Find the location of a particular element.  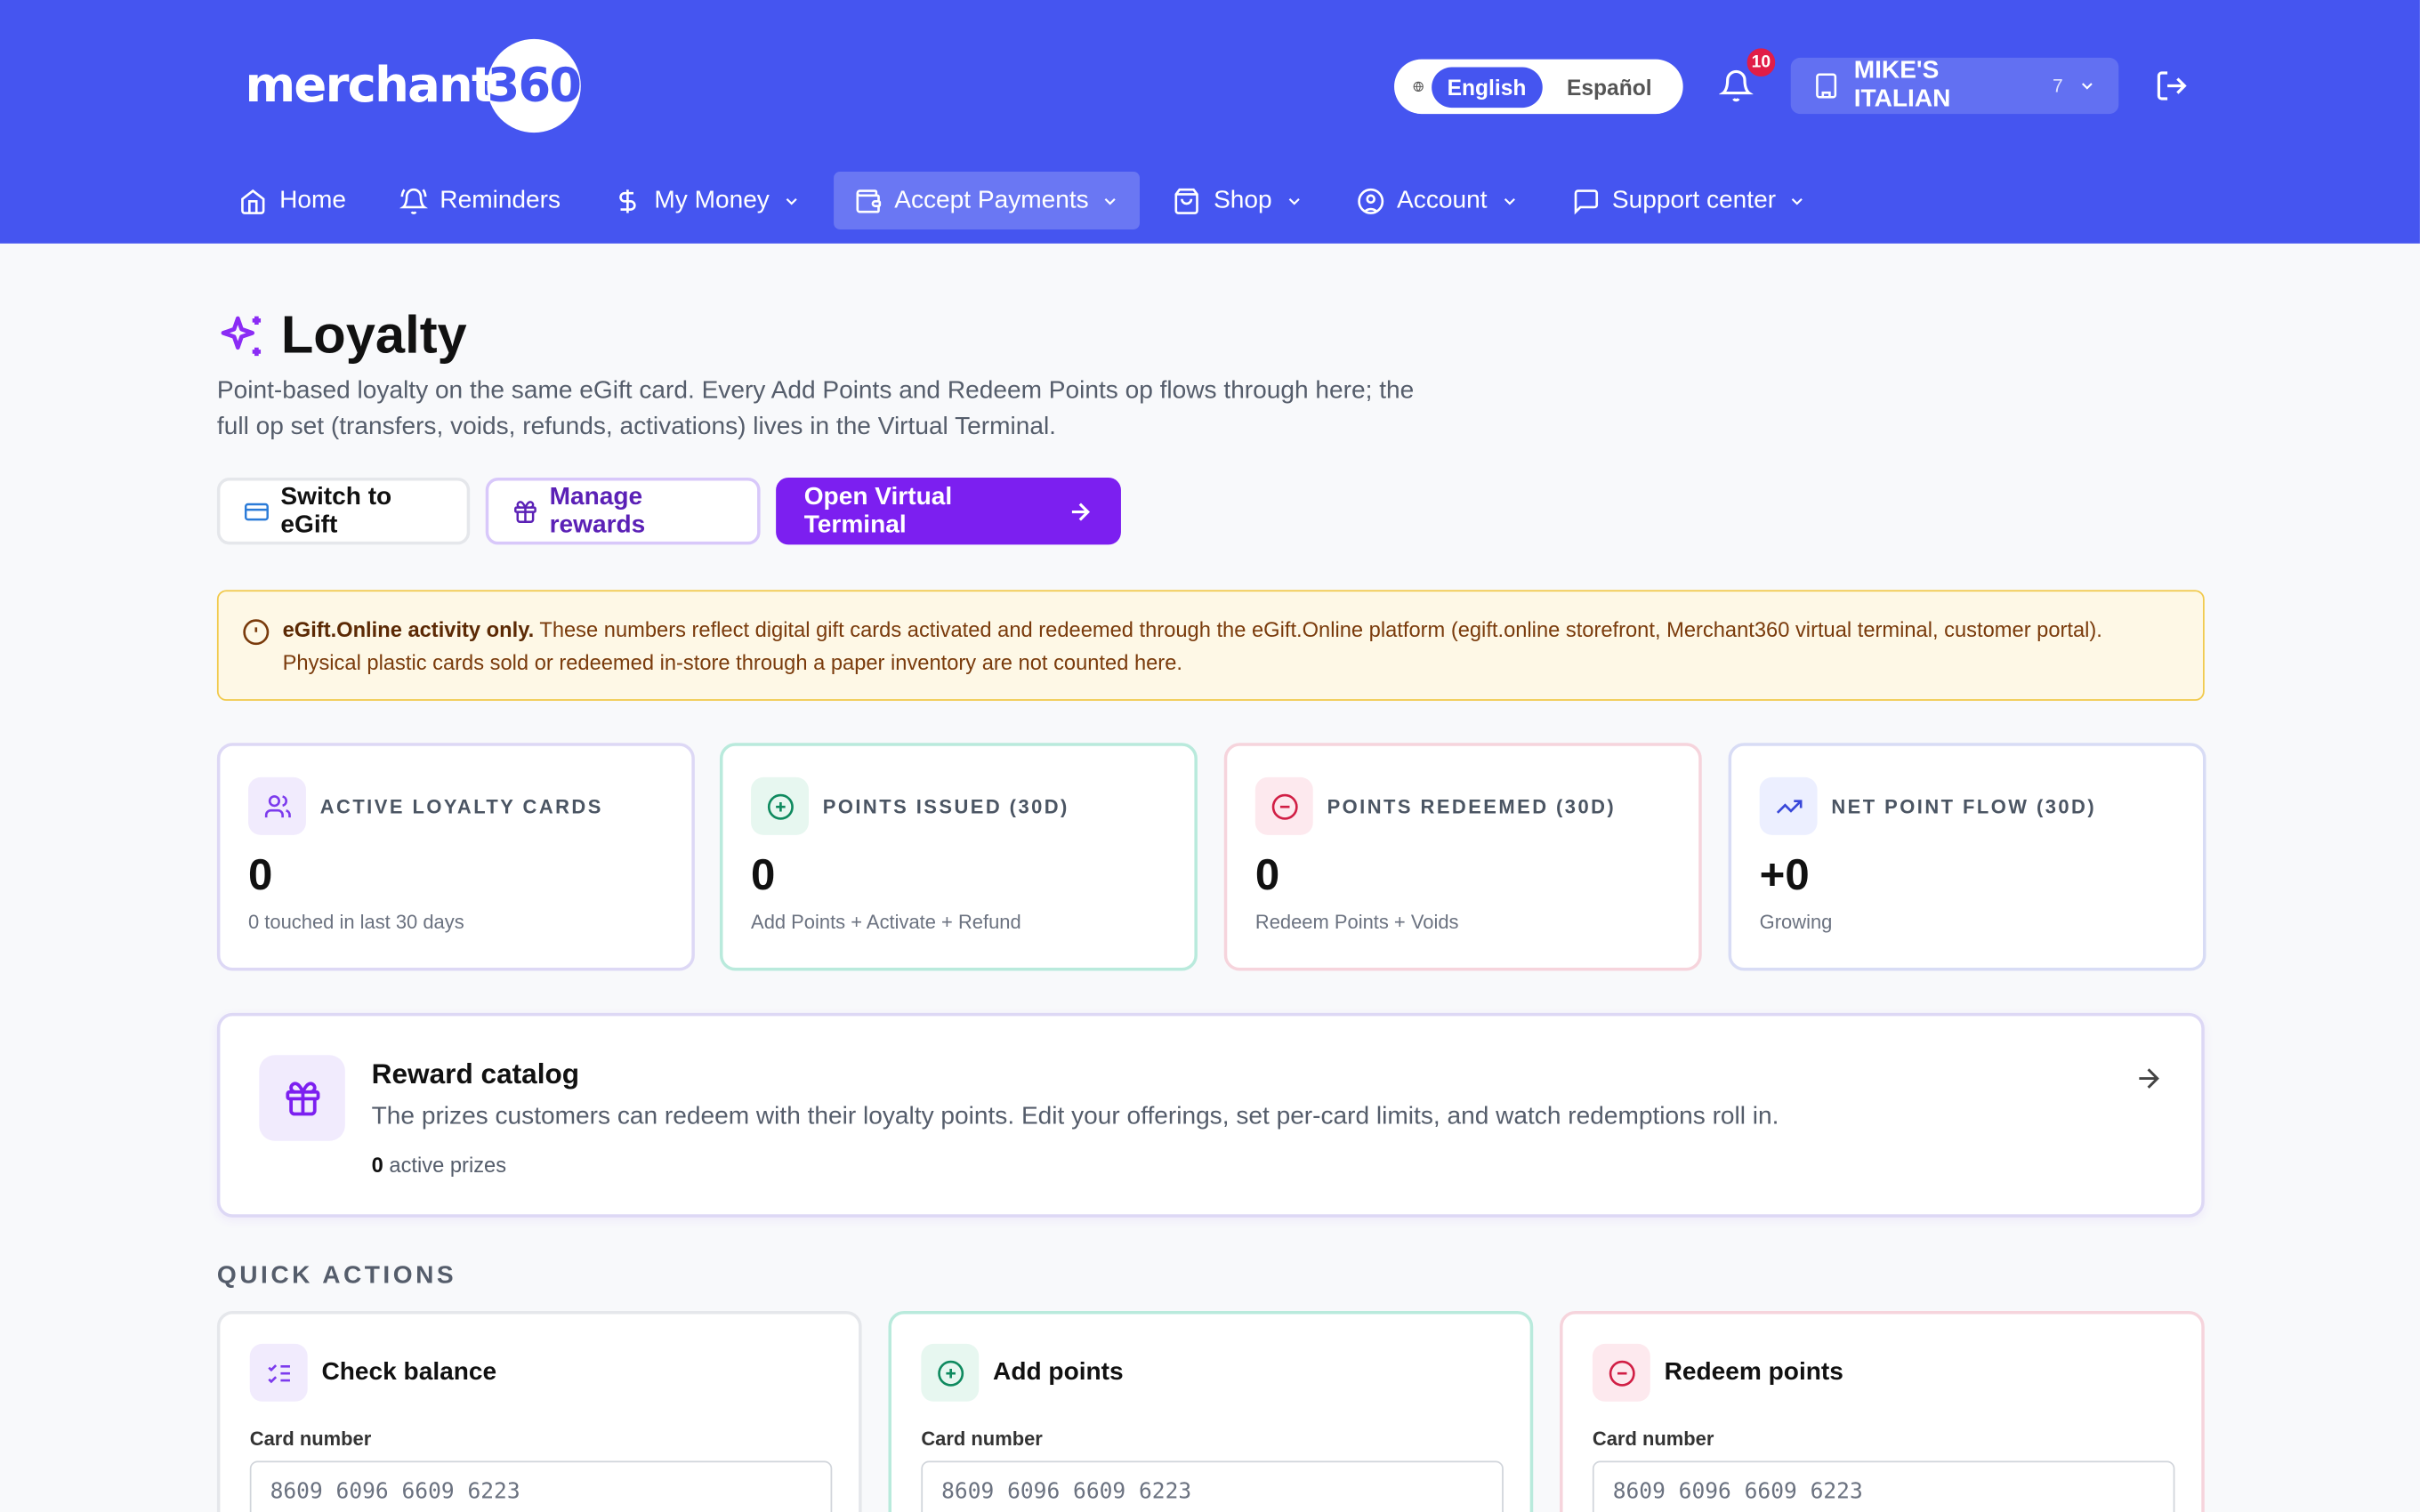

nav-home: Home is located at coordinates (293, 201).